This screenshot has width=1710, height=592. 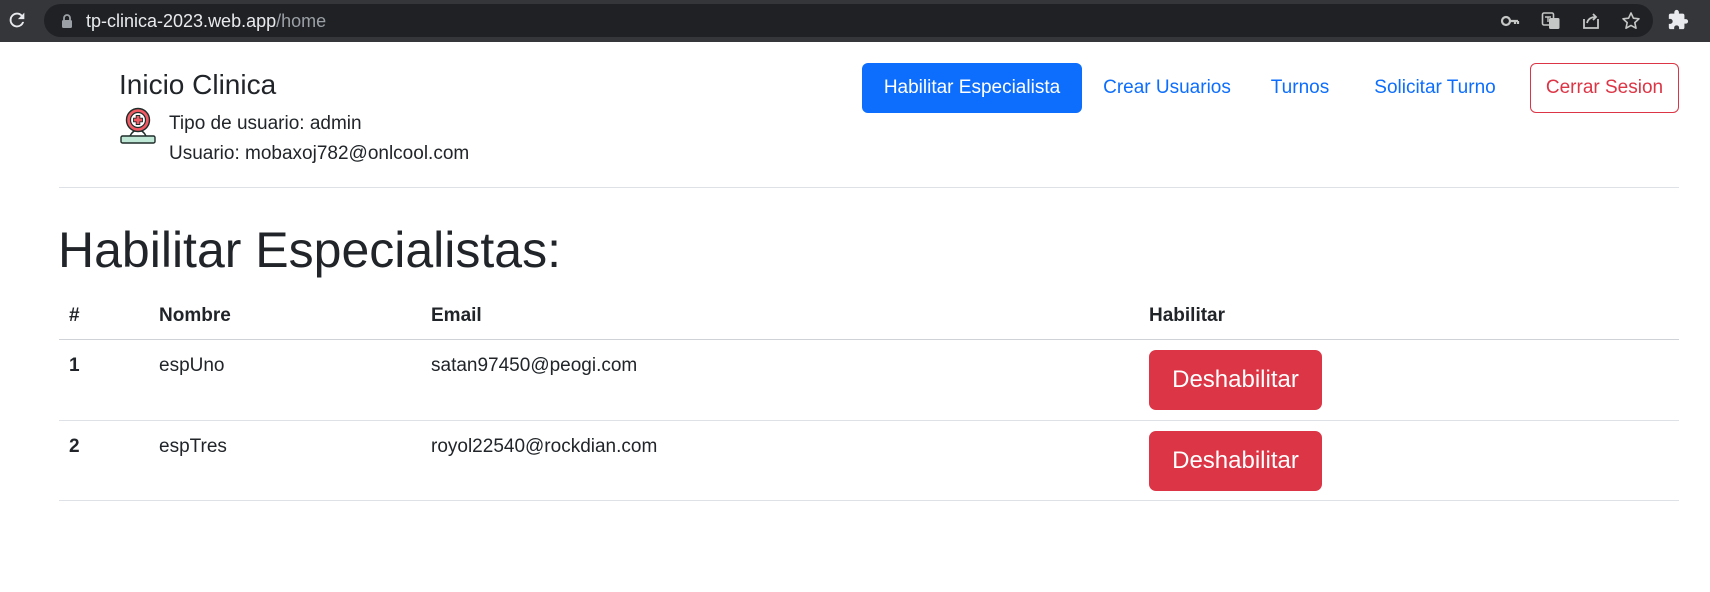 I want to click on row-number: 1, so click(x=74, y=365).